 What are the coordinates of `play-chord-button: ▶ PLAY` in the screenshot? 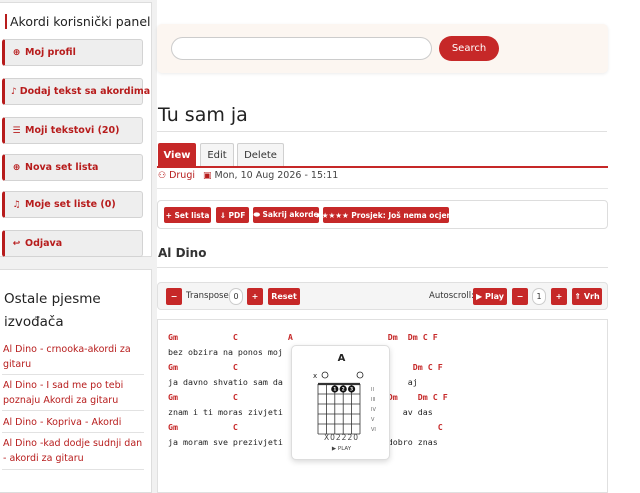 It's located at (341, 449).